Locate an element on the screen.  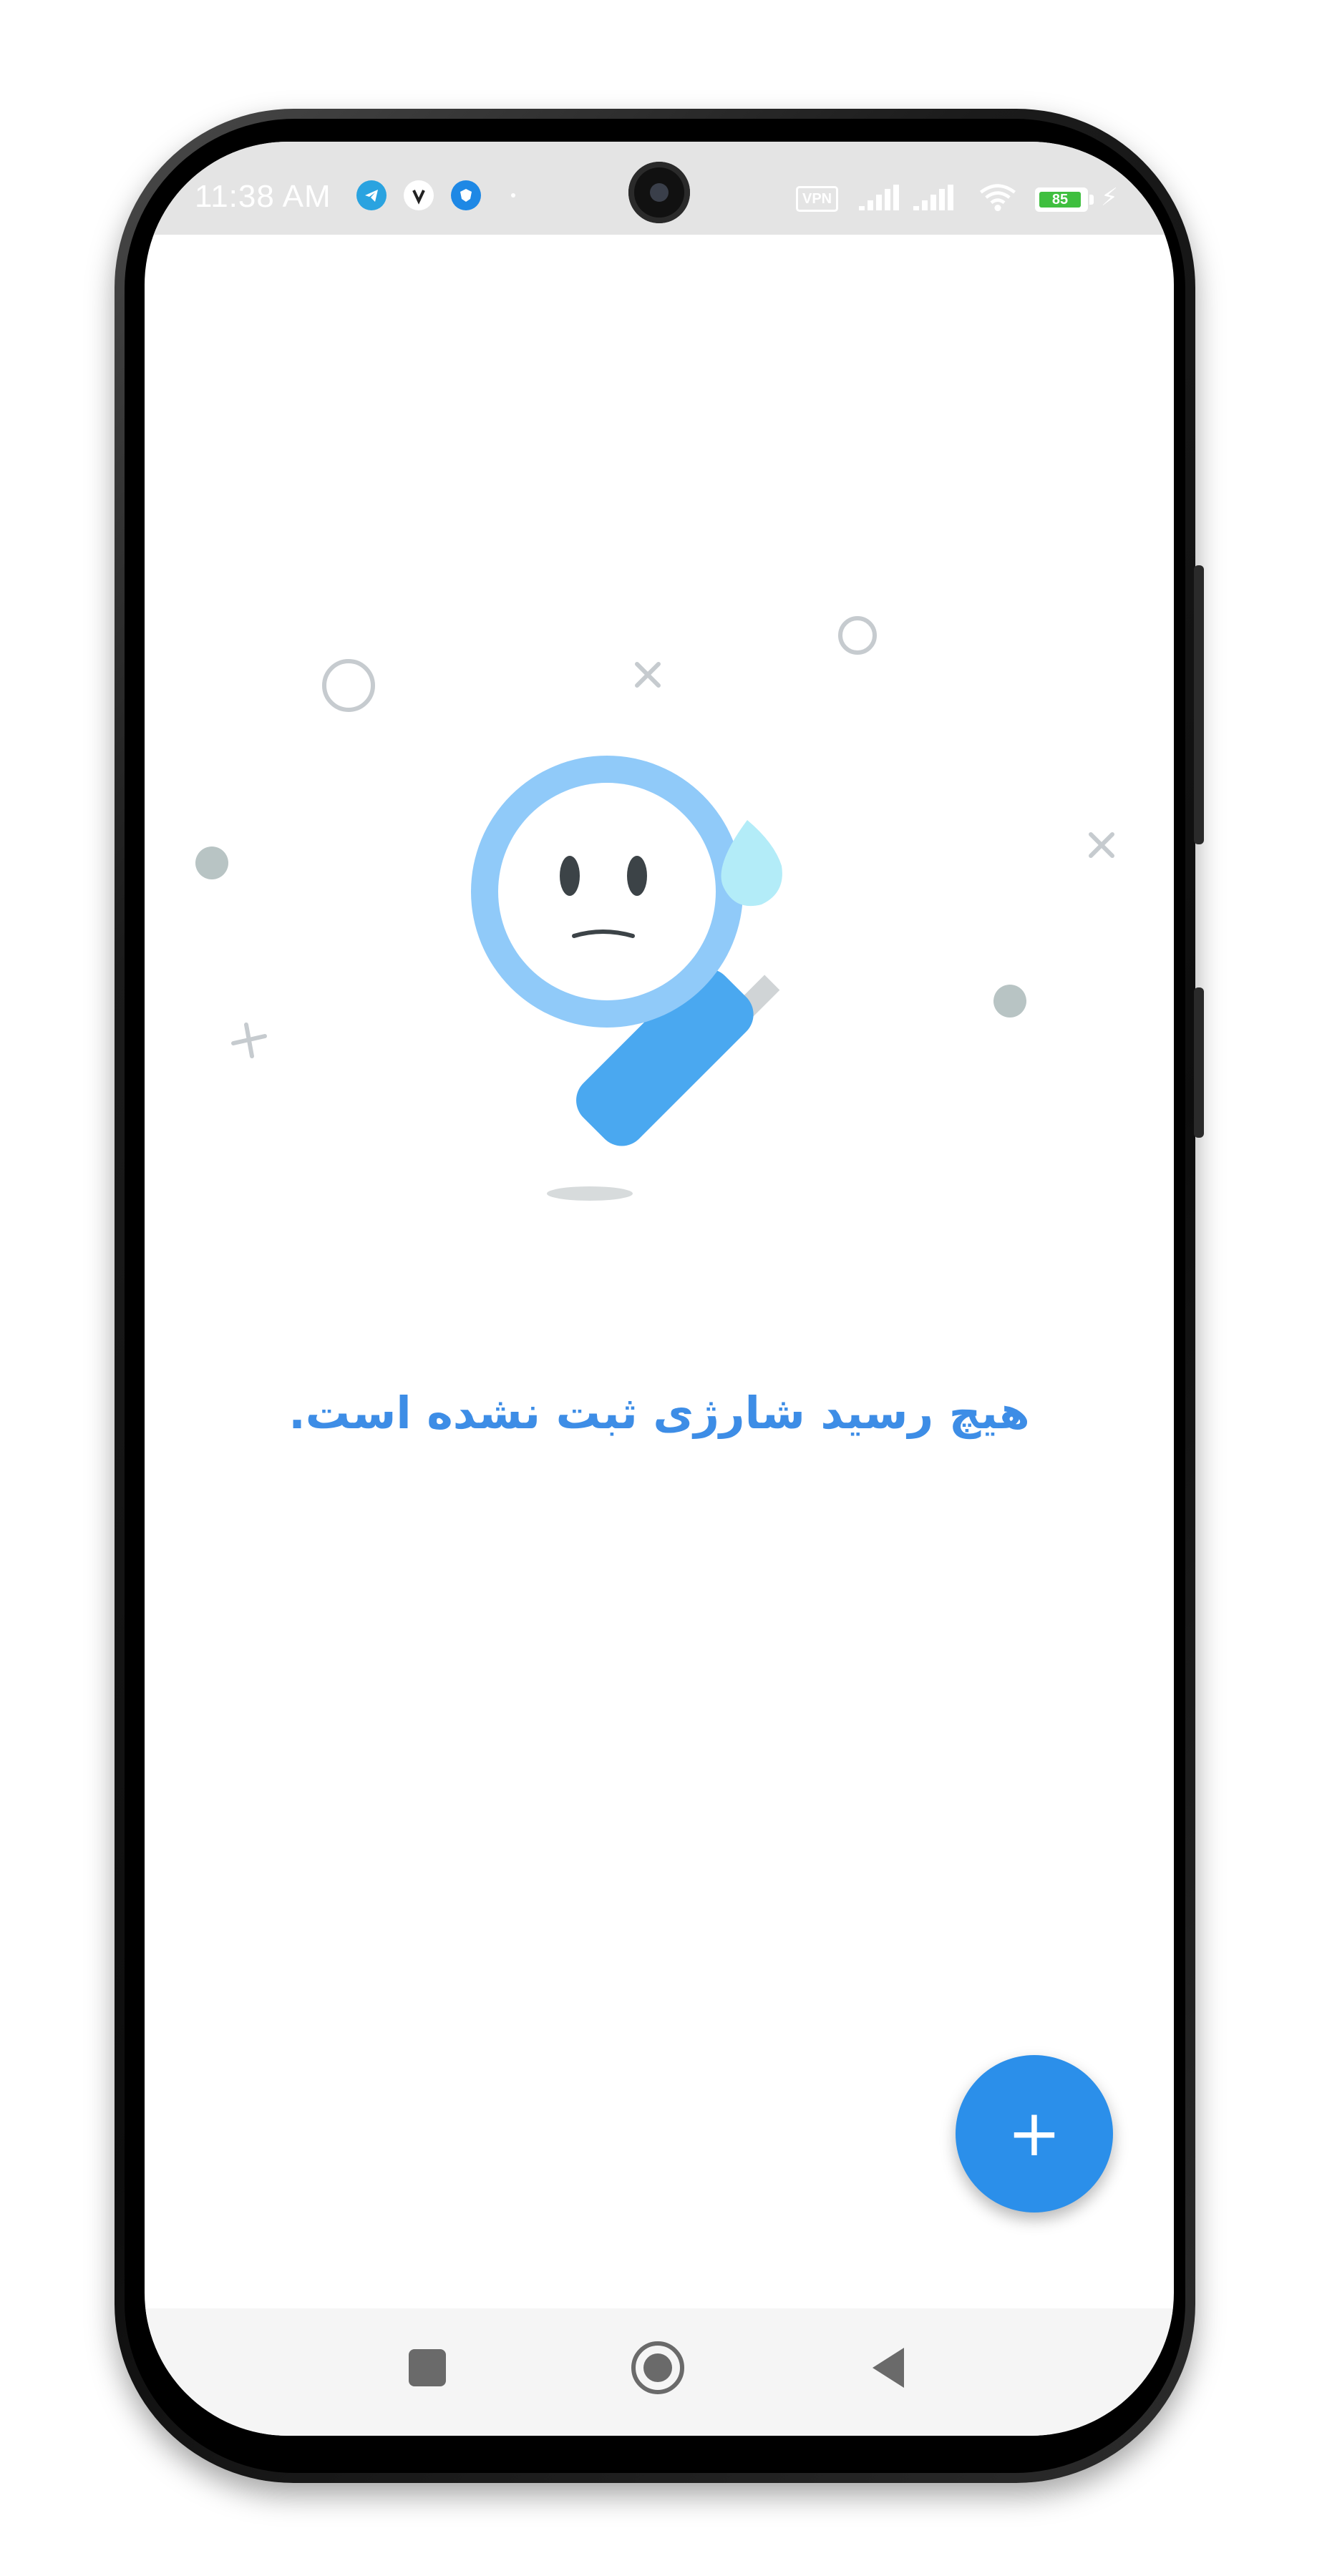
magnifier-glass is located at coordinates (607, 891).